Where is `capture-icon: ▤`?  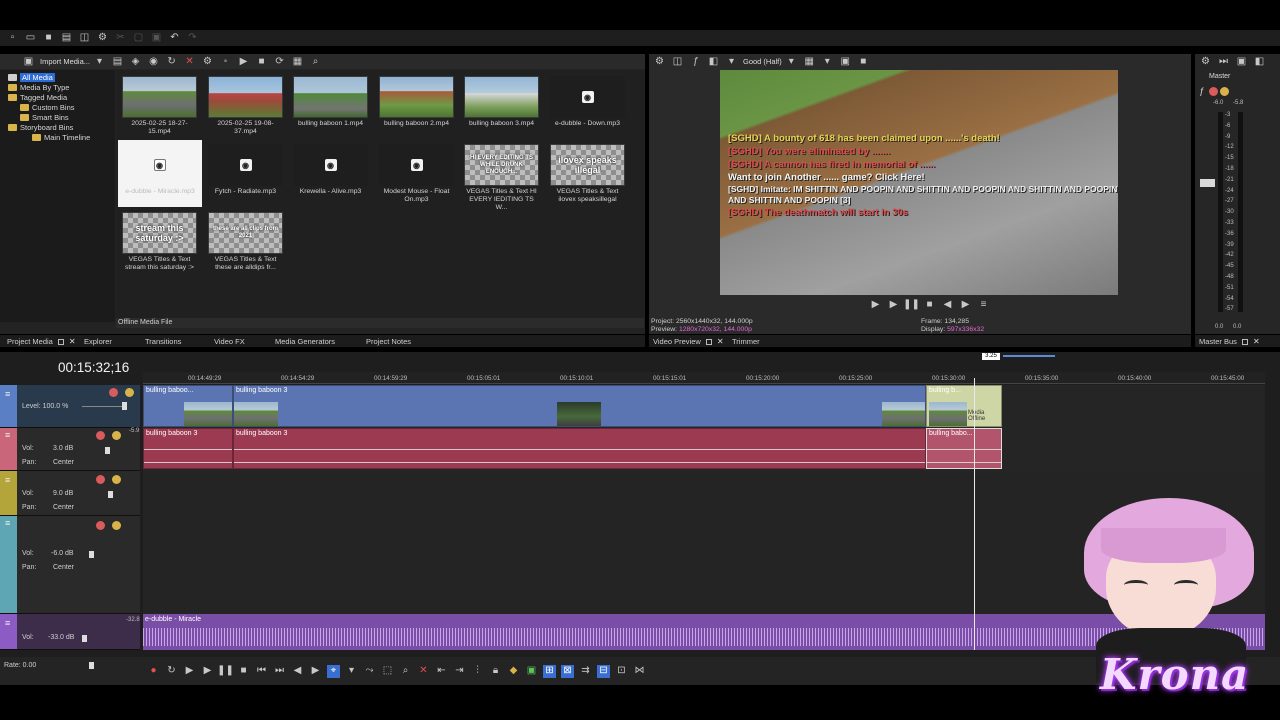
capture-icon: ▤ is located at coordinates (117, 61).